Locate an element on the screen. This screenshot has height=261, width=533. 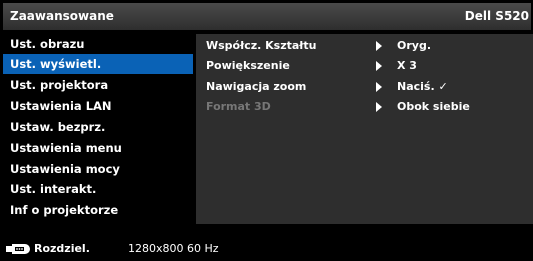
sidebar-item-power-settings: Ustawienia mocy is located at coordinates (98, 169).